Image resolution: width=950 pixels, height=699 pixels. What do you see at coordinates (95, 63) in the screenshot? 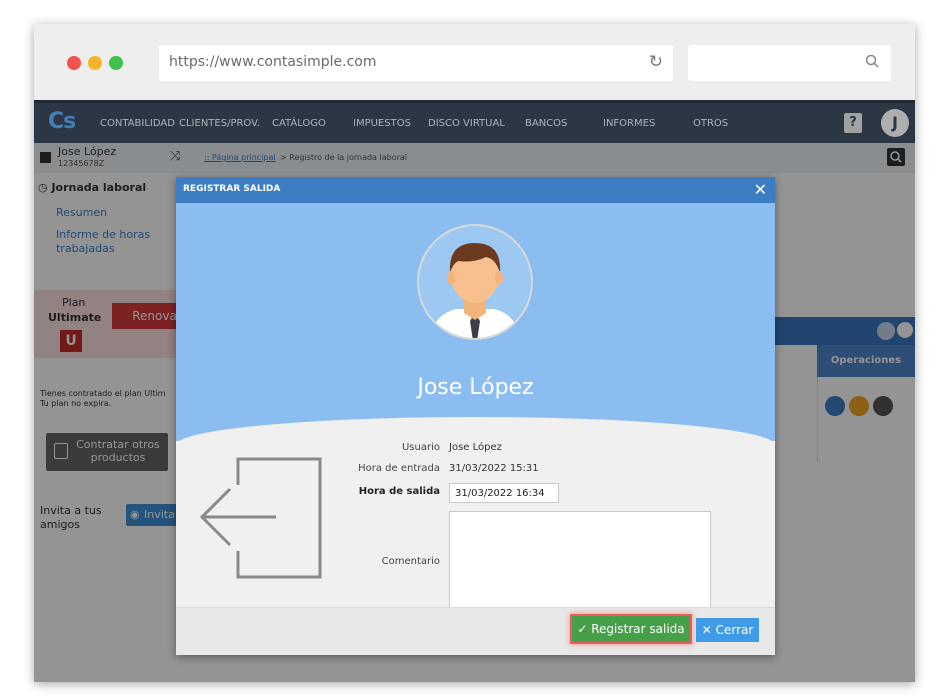
I see `minimize-window-dot` at bounding box center [95, 63].